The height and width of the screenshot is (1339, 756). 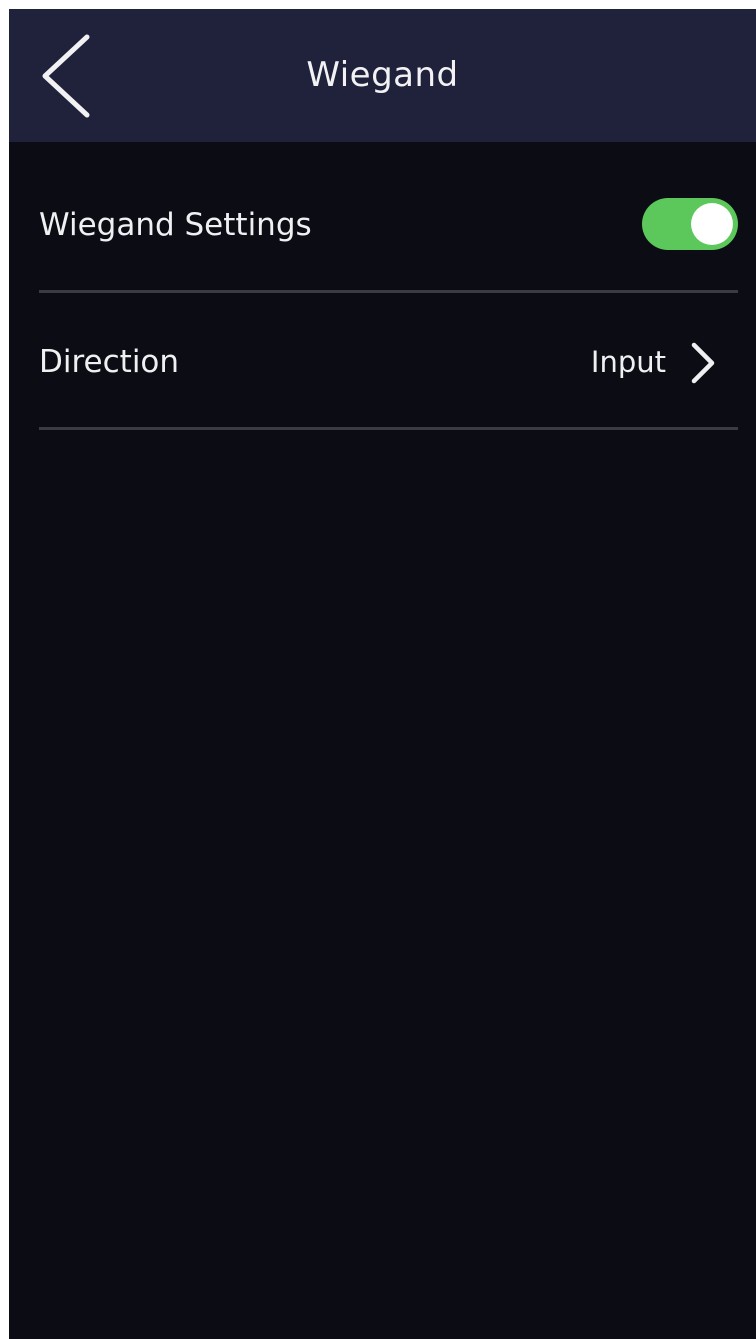 What do you see at coordinates (388, 362) in the screenshot?
I see `direction-row: Direction Input` at bounding box center [388, 362].